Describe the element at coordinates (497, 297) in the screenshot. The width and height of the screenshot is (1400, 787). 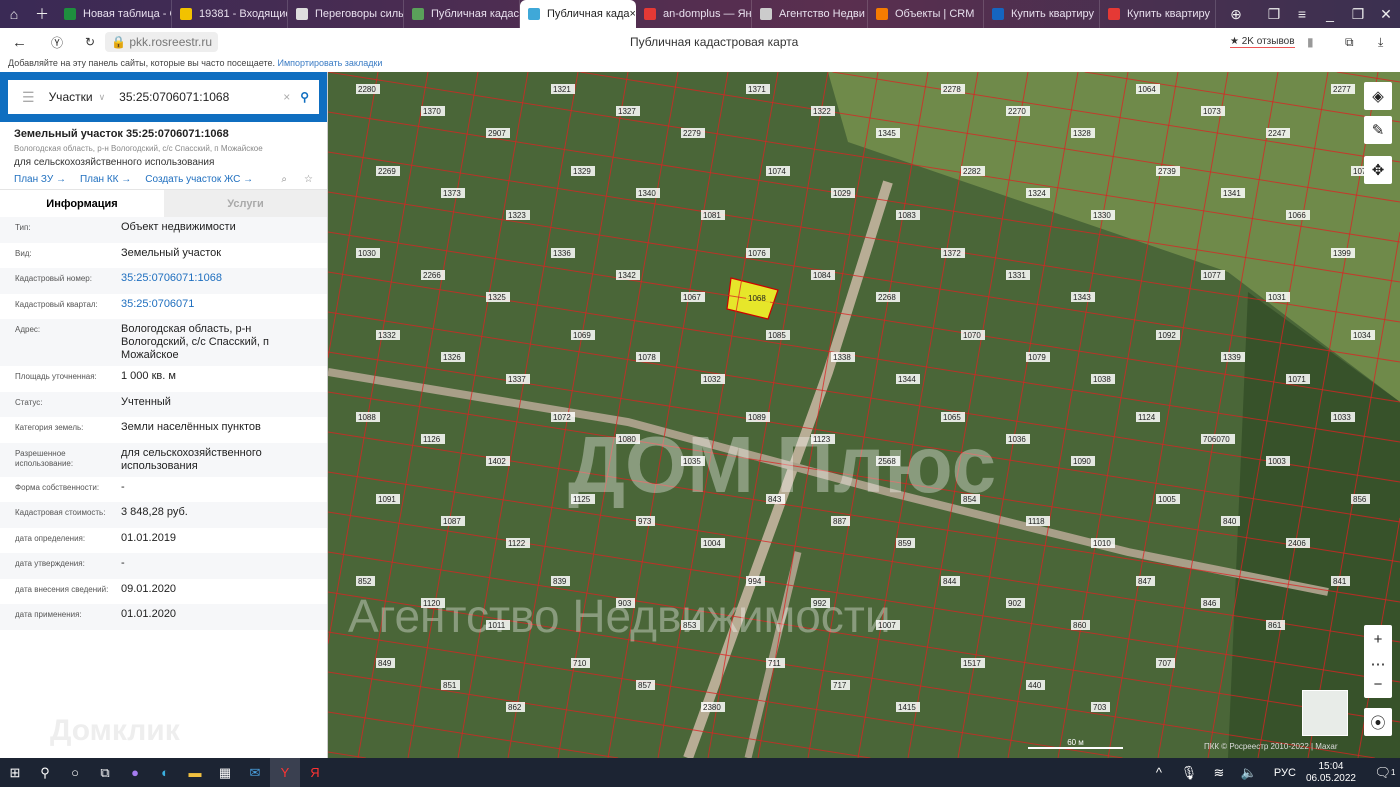
I see `parcel-label: 1325` at that location.